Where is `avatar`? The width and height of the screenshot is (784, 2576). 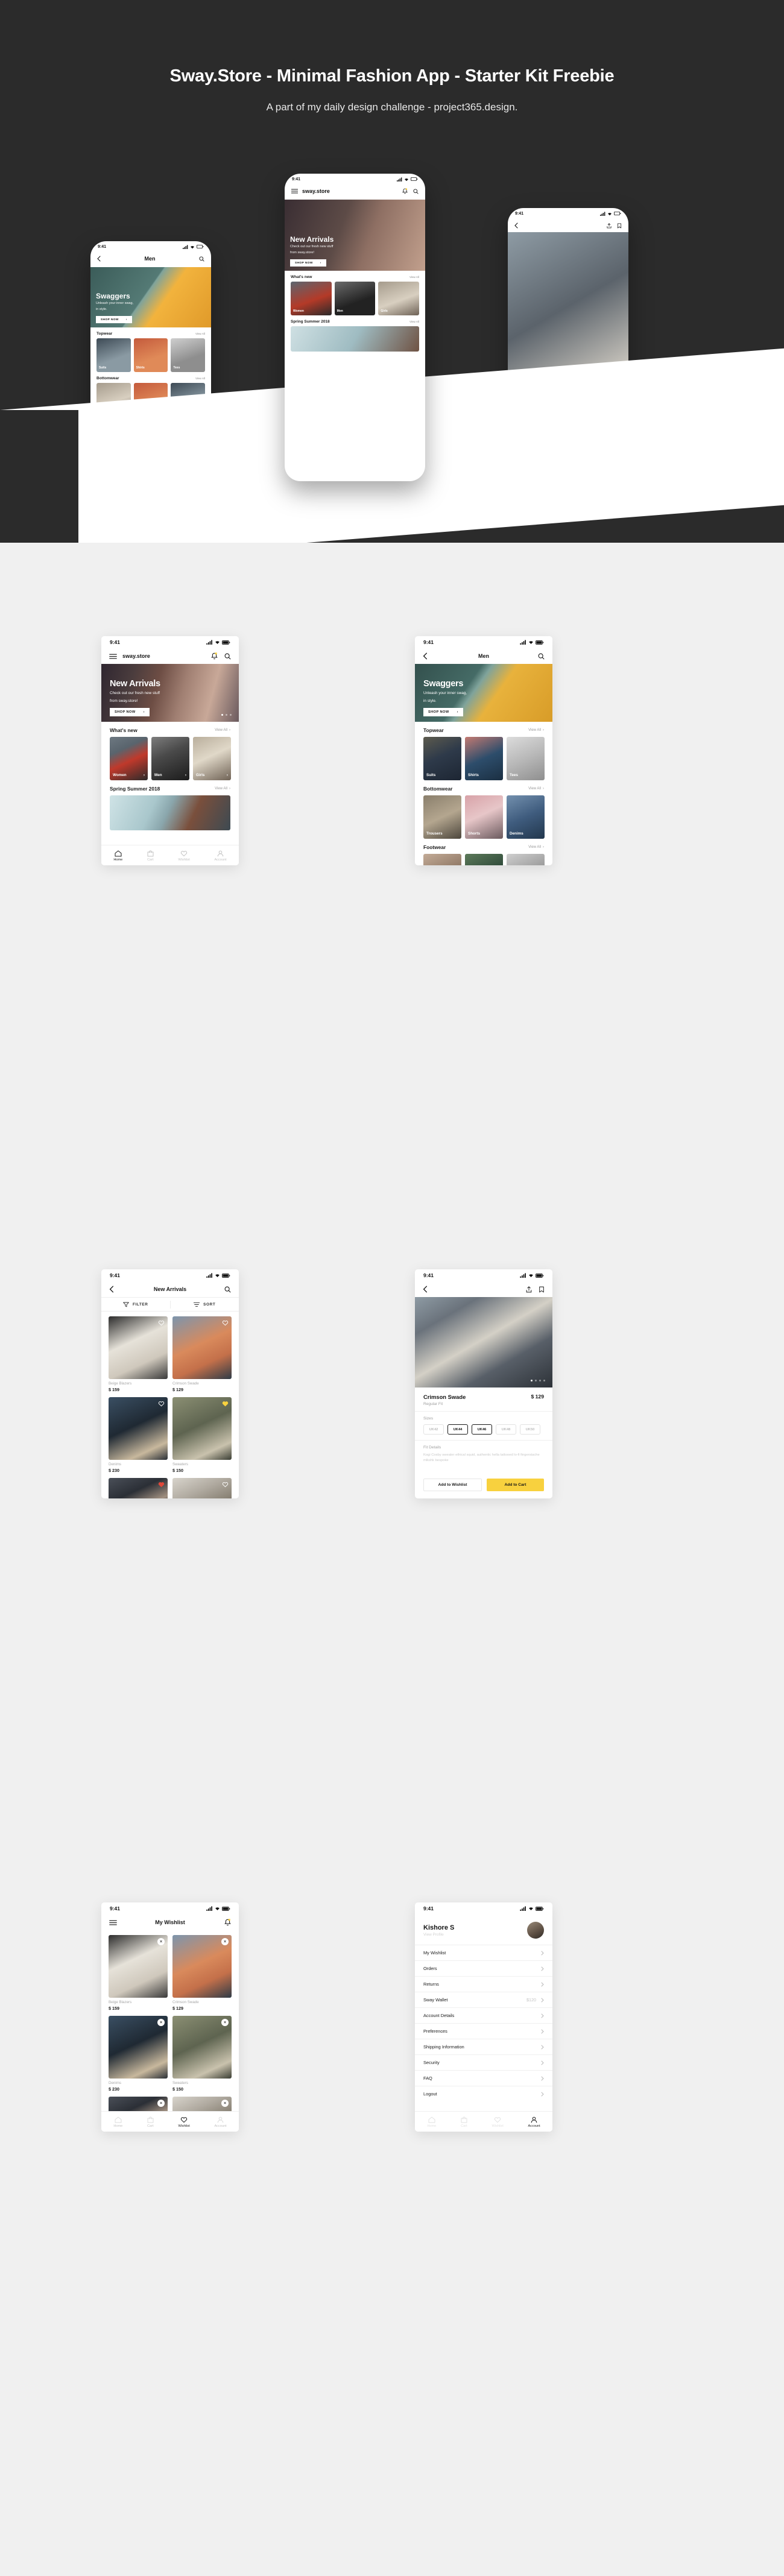 avatar is located at coordinates (535, 1930).